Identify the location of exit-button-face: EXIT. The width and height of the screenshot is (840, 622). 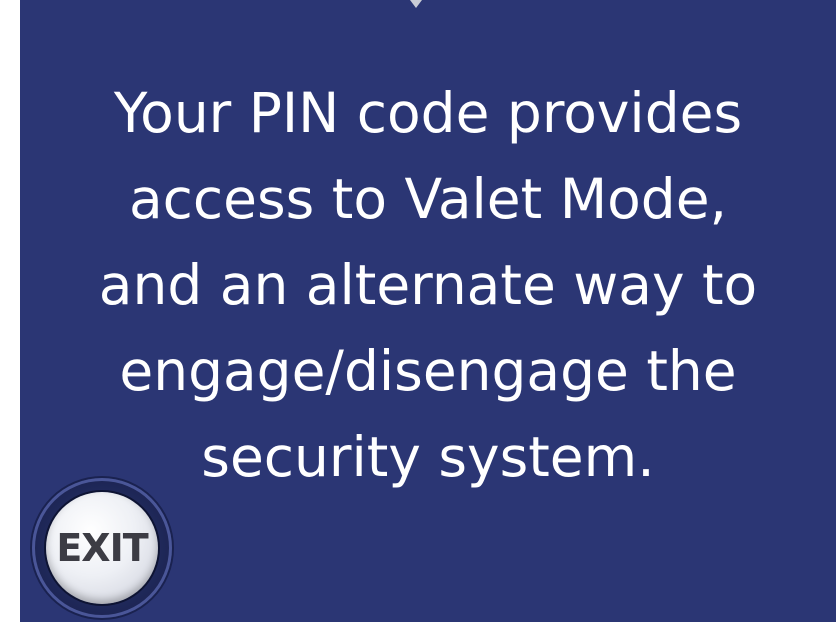
(102, 548).